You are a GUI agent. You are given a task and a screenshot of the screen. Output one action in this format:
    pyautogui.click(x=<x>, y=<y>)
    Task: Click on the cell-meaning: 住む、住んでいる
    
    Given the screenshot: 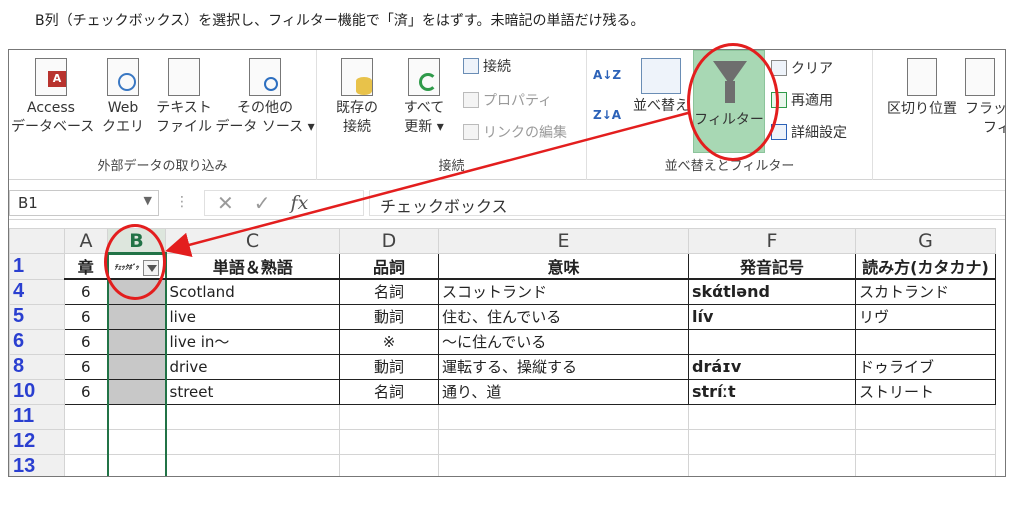 What is the action you would take?
    pyautogui.click(x=563, y=316)
    